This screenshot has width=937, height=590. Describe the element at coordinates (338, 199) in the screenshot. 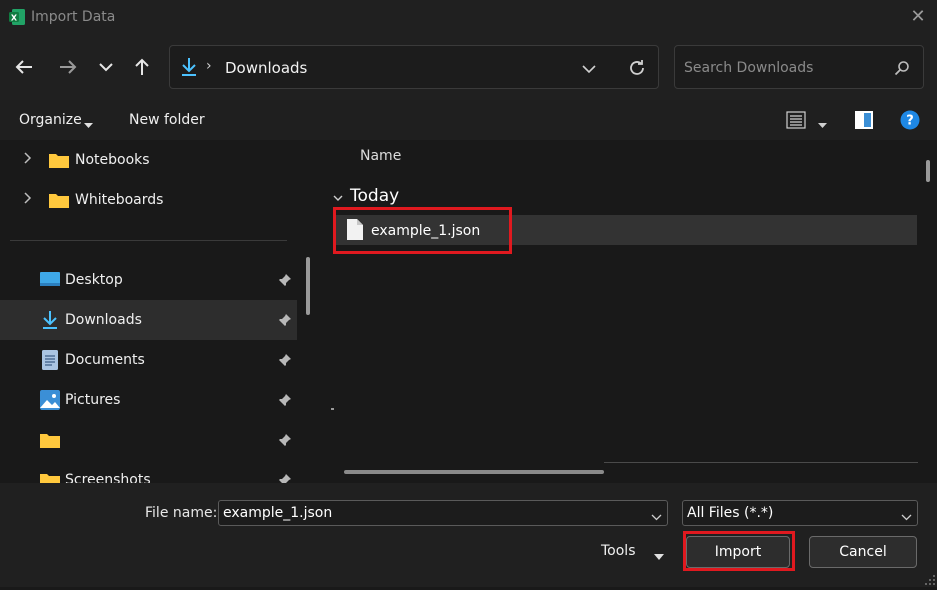

I see `collapse-chevron-icon` at that location.